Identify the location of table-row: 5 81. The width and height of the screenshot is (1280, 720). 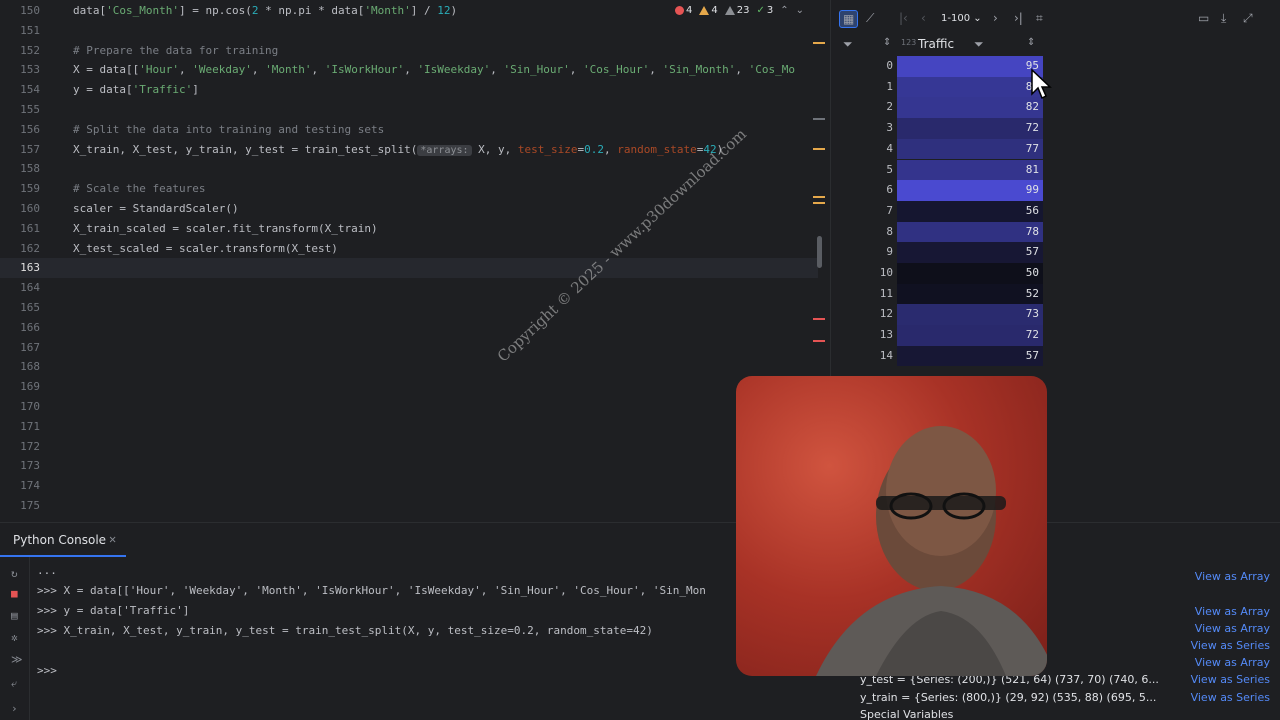
(937, 170).